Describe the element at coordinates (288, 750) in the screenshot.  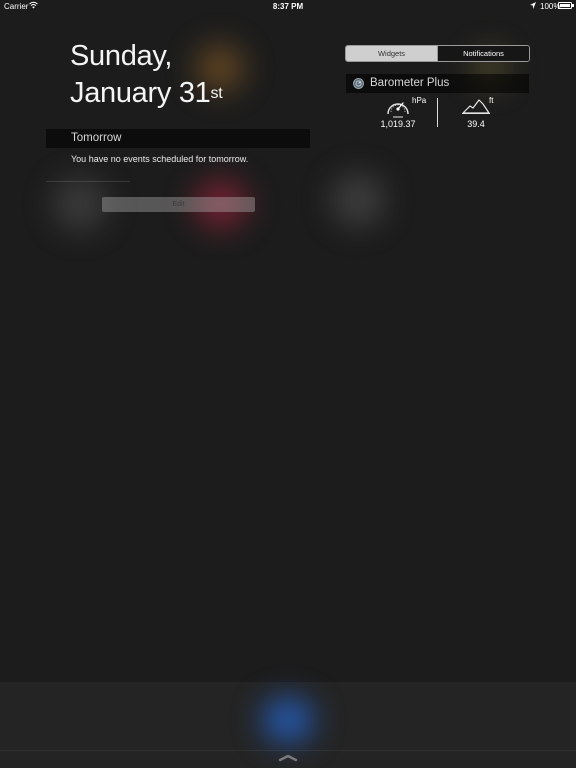
I see `dock-divider` at that location.